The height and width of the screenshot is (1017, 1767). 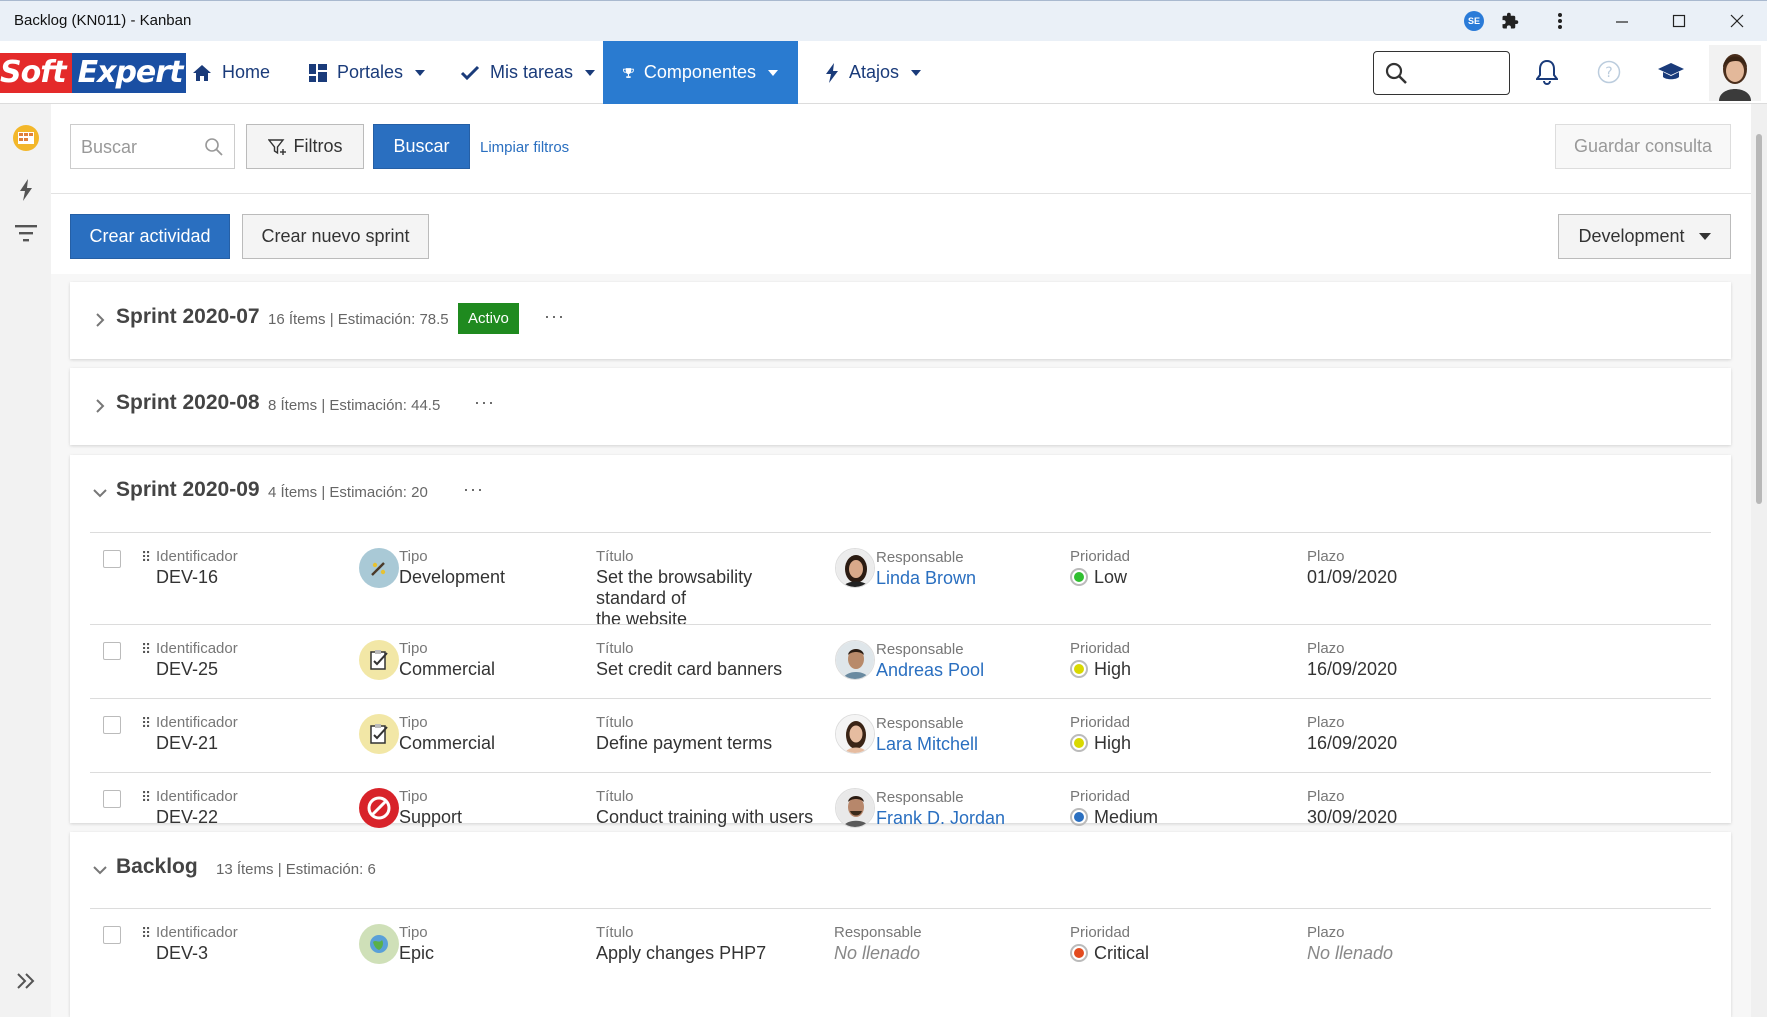 What do you see at coordinates (1759, 560) in the screenshot?
I see `vertical-scrollbar` at bounding box center [1759, 560].